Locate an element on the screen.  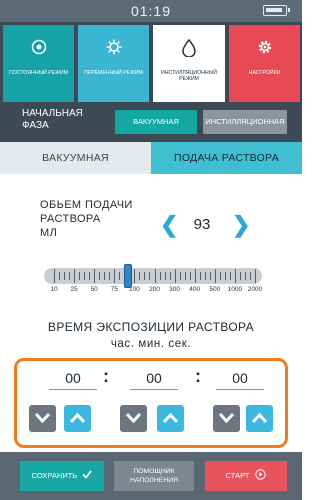
start-button: СТАРТ is located at coordinates (246, 476).